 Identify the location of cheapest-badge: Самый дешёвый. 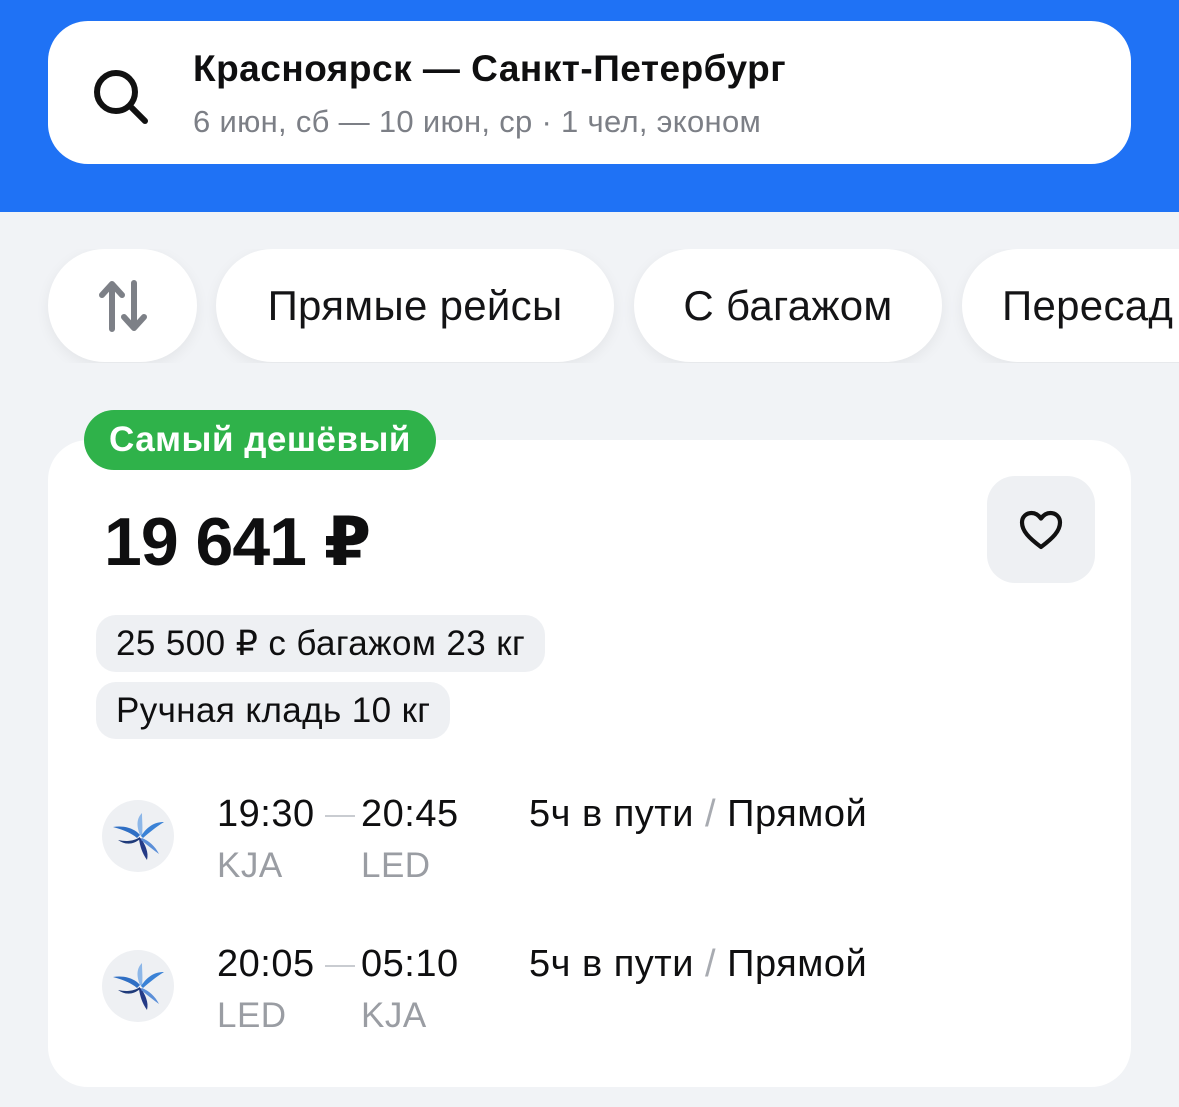
(260, 440).